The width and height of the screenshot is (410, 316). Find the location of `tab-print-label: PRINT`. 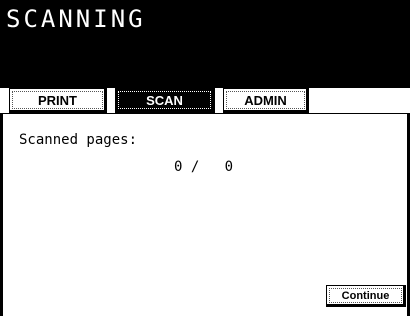

tab-print-label: PRINT is located at coordinates (57, 100).